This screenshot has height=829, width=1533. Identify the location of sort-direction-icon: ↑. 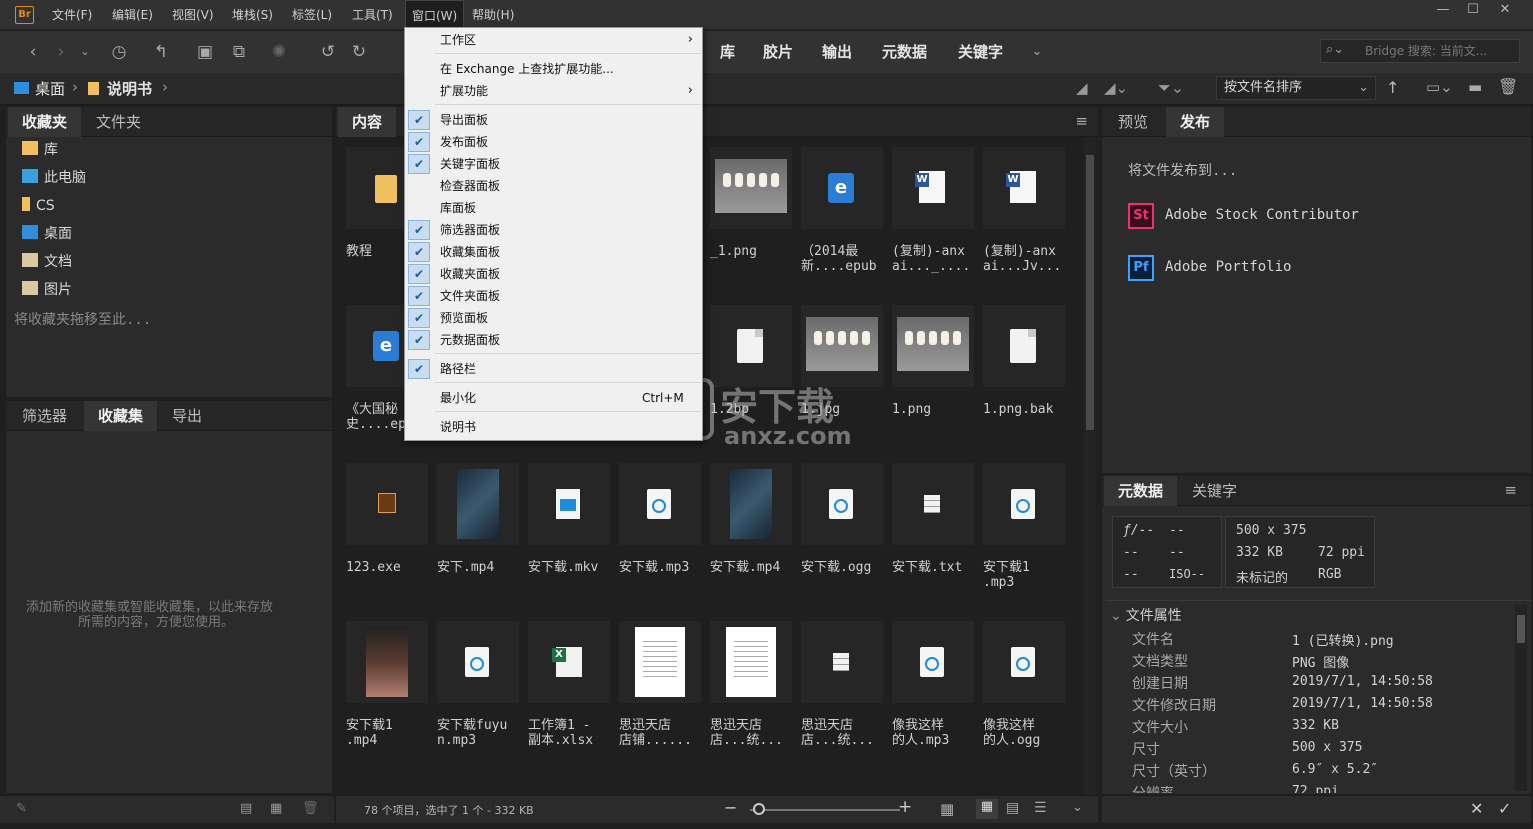
(1392, 87).